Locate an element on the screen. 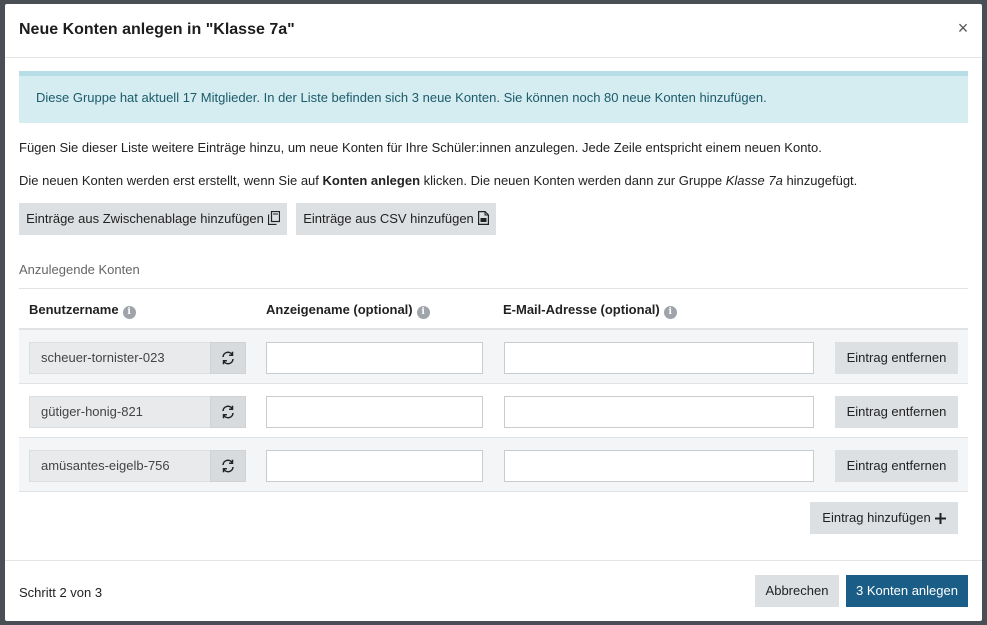 This screenshot has height=625, width=987. create-accounts-emphasis: Konten anlegen is located at coordinates (371, 180).